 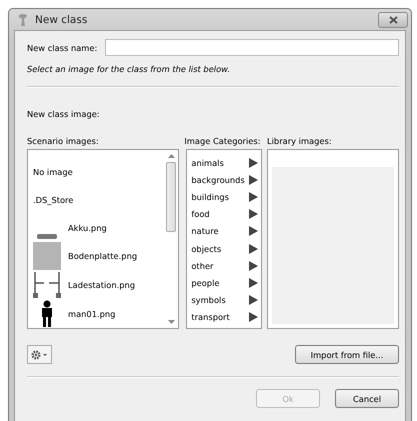 What do you see at coordinates (300, 141) in the screenshot?
I see `list-label: Library images:` at bounding box center [300, 141].